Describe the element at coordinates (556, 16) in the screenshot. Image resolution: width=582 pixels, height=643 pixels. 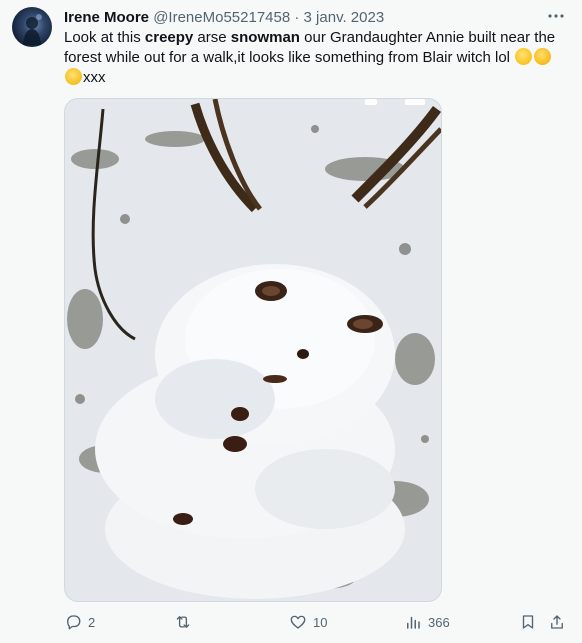
I see `more-options-icon` at that location.